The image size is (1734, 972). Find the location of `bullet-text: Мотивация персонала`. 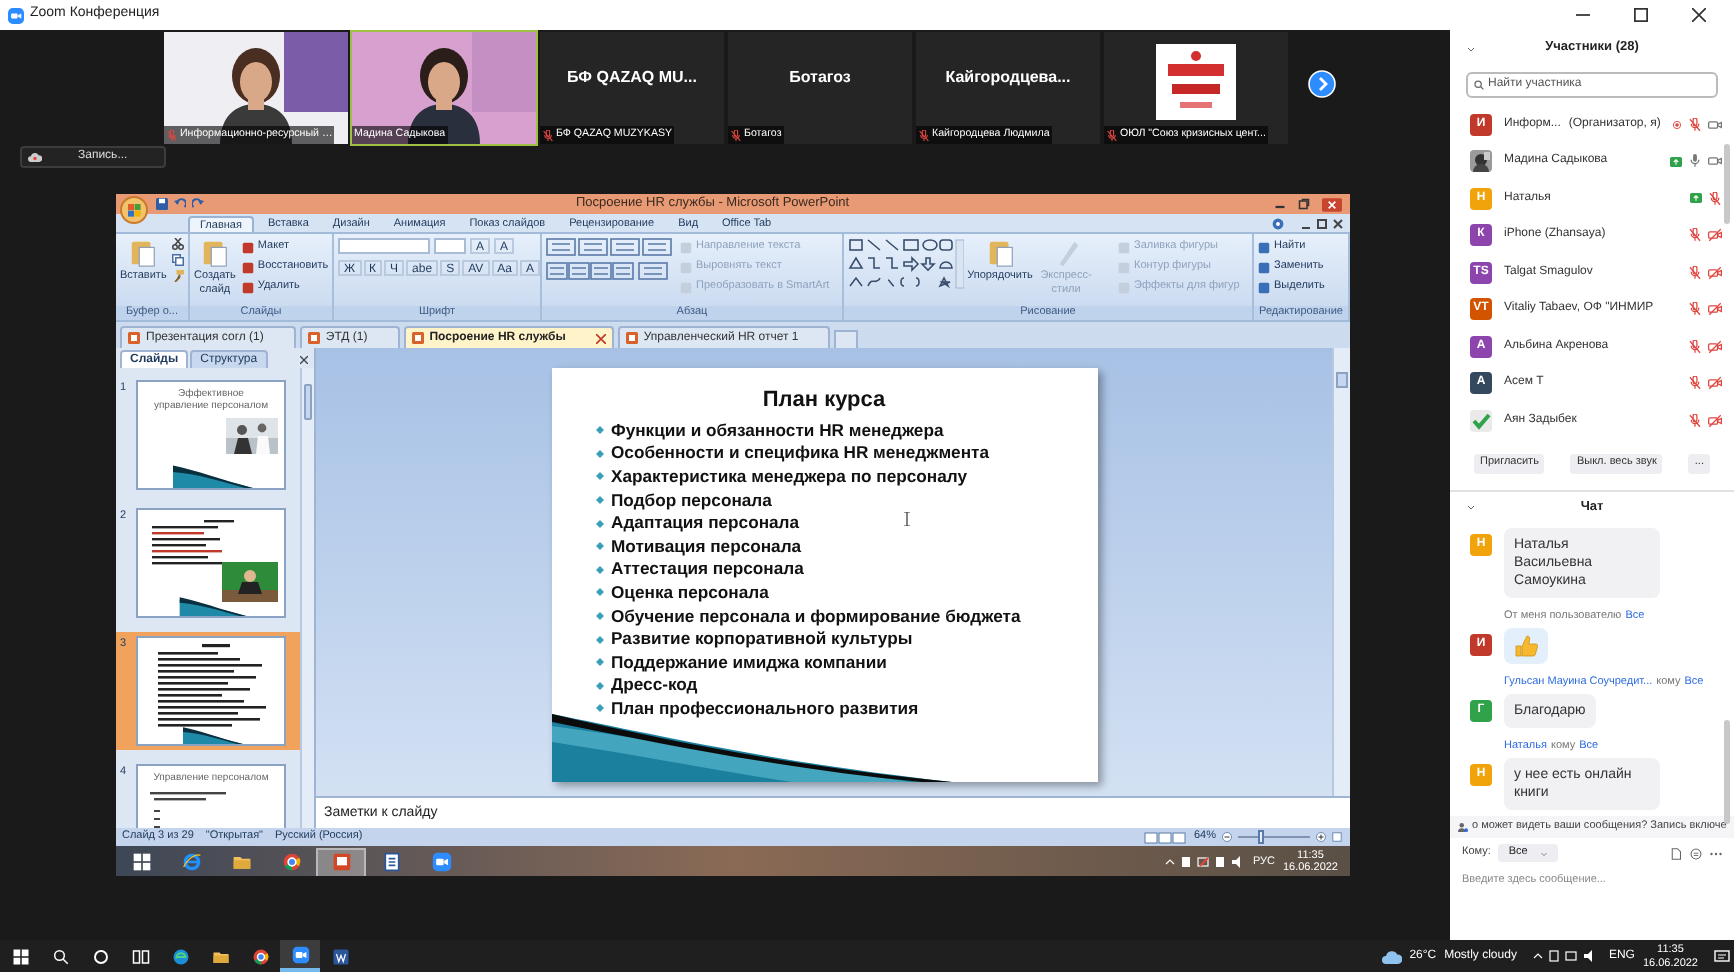

bullet-text: Мотивация персонала is located at coordinates (706, 546).